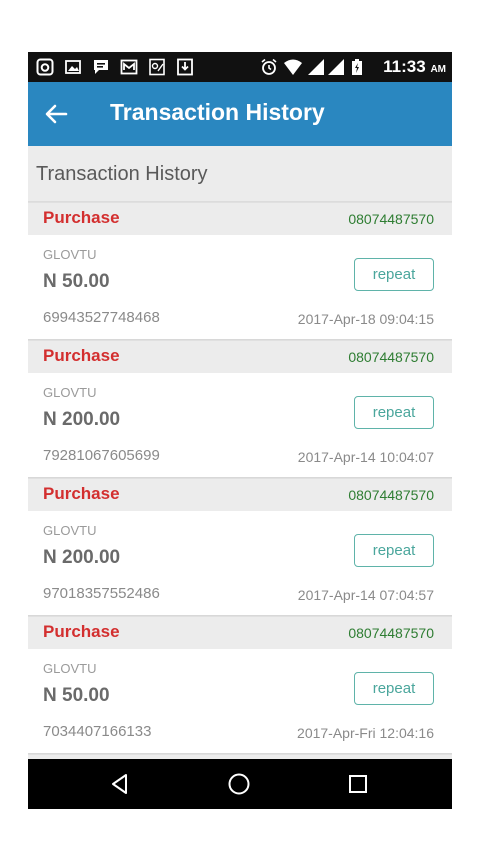 Image resolution: width=484 pixels, height=861 pixels. I want to click on section-header: Transaction History, so click(240, 174).